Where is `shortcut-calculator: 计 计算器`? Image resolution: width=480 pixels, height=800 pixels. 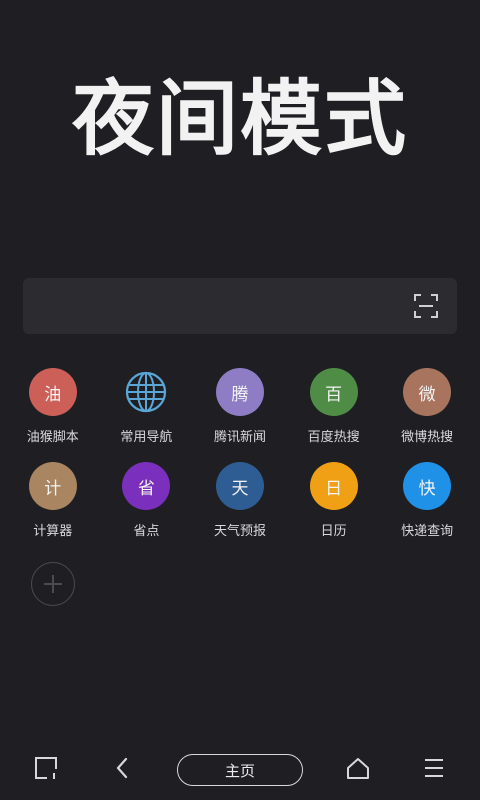 shortcut-calculator: 计 计算器 is located at coordinates (53, 509).